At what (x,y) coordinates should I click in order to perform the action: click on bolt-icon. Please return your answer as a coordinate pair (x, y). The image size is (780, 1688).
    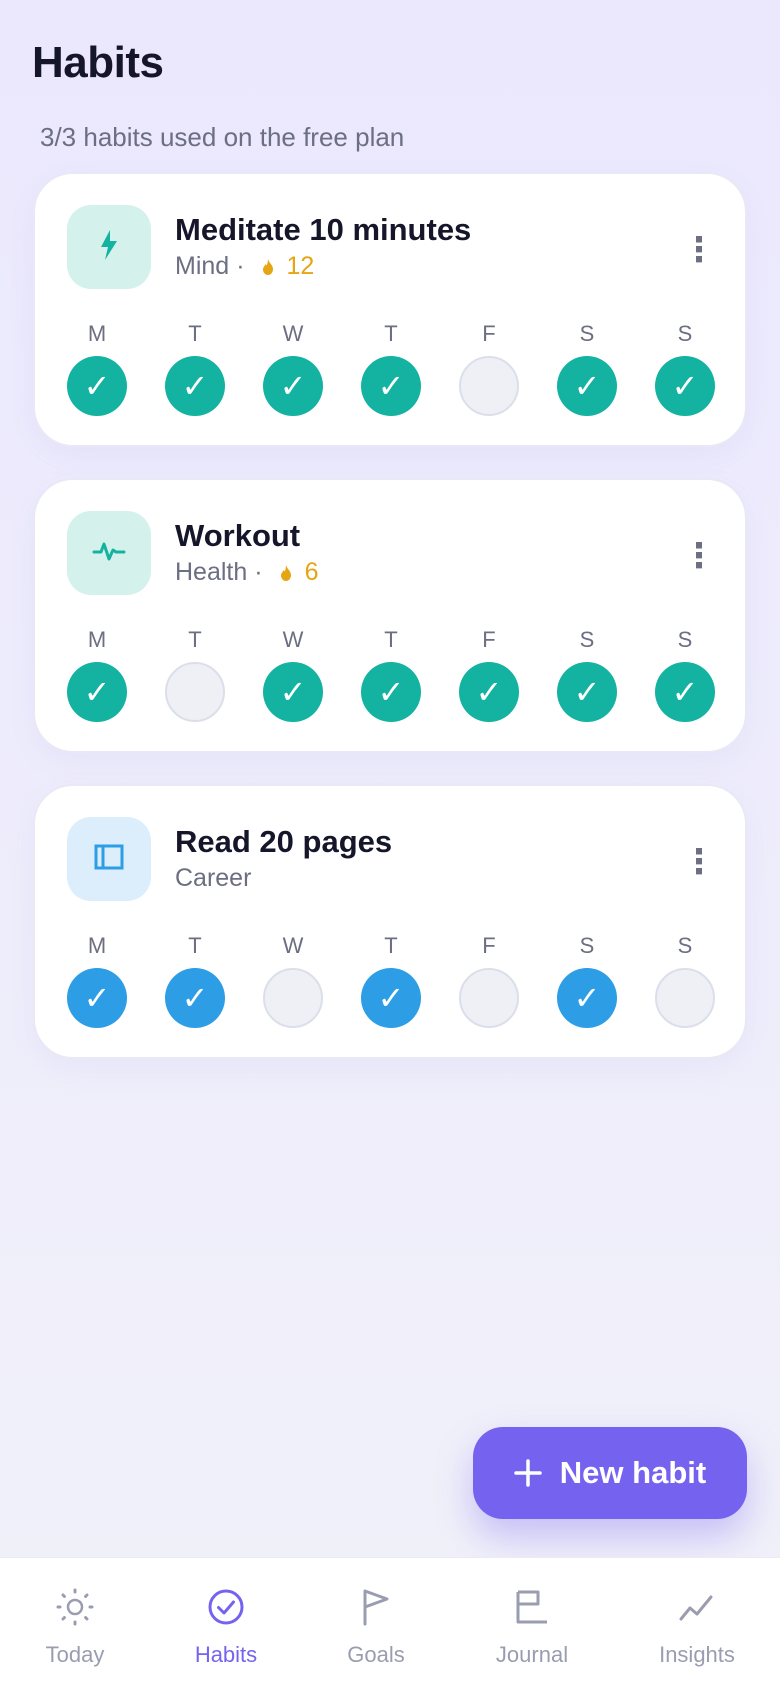
    Looking at the image, I should click on (109, 247).